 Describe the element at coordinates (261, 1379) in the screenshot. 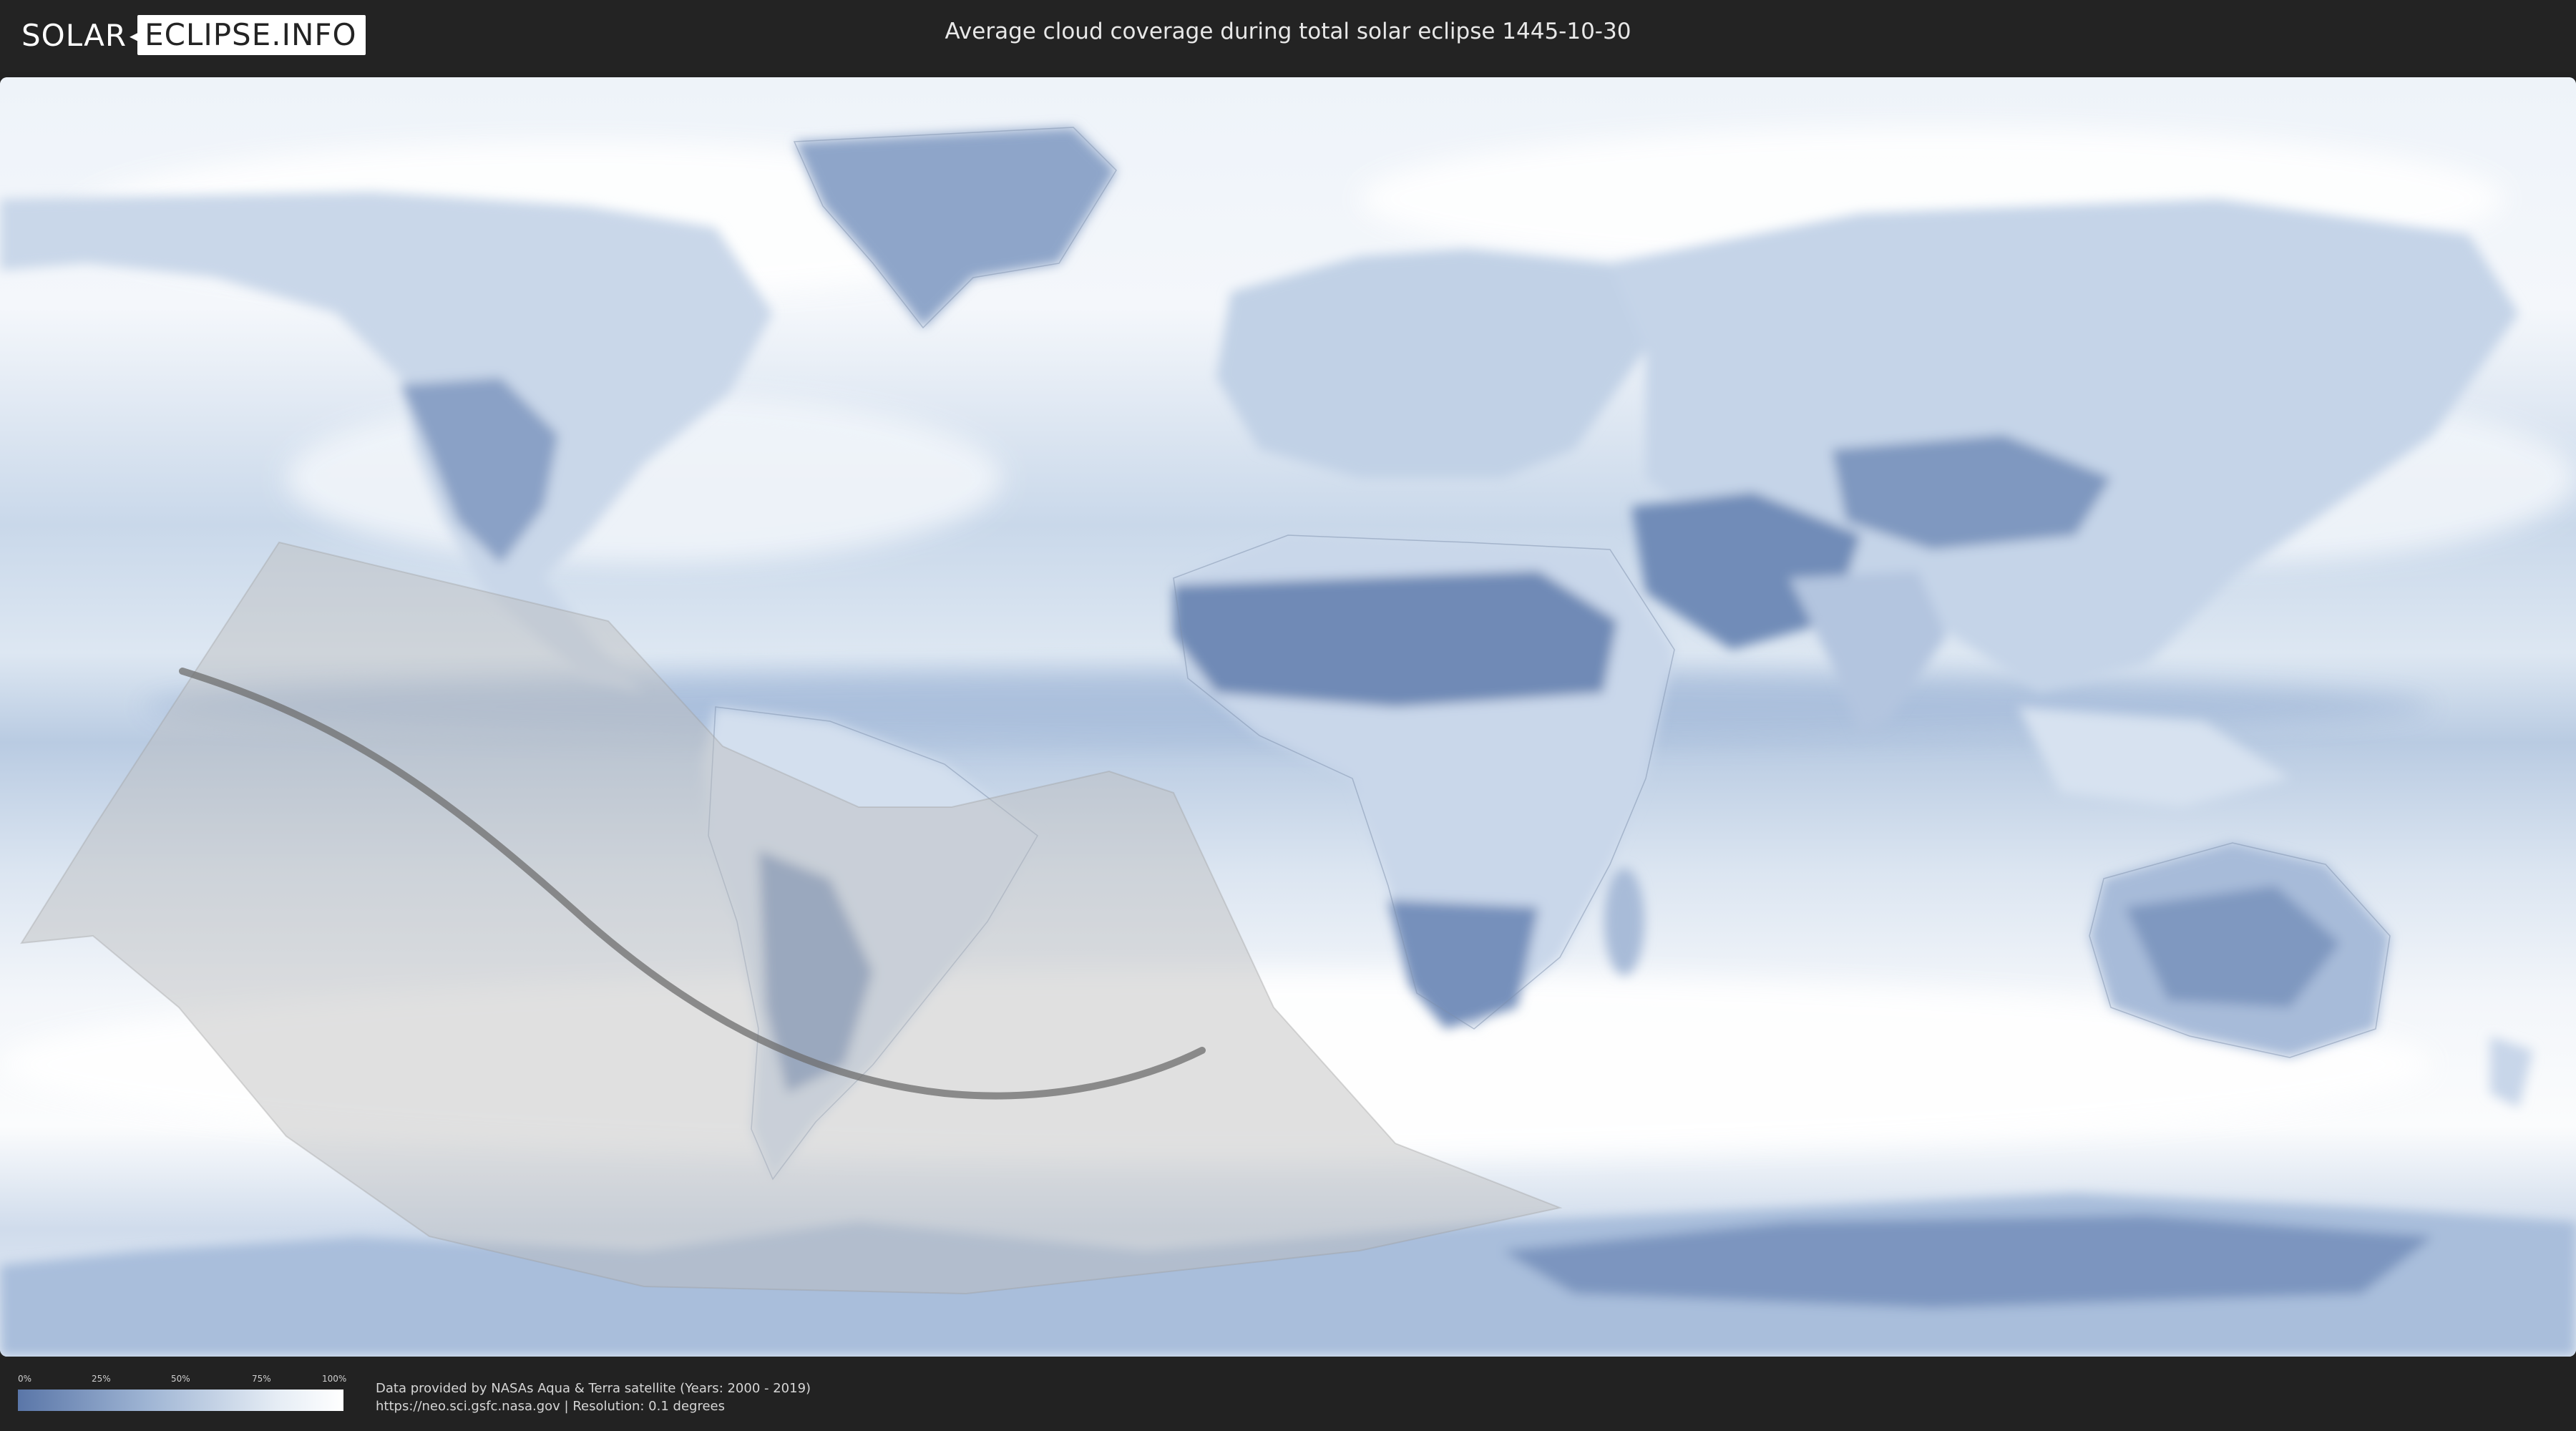

I see `legend-tick-75: 75%` at that location.